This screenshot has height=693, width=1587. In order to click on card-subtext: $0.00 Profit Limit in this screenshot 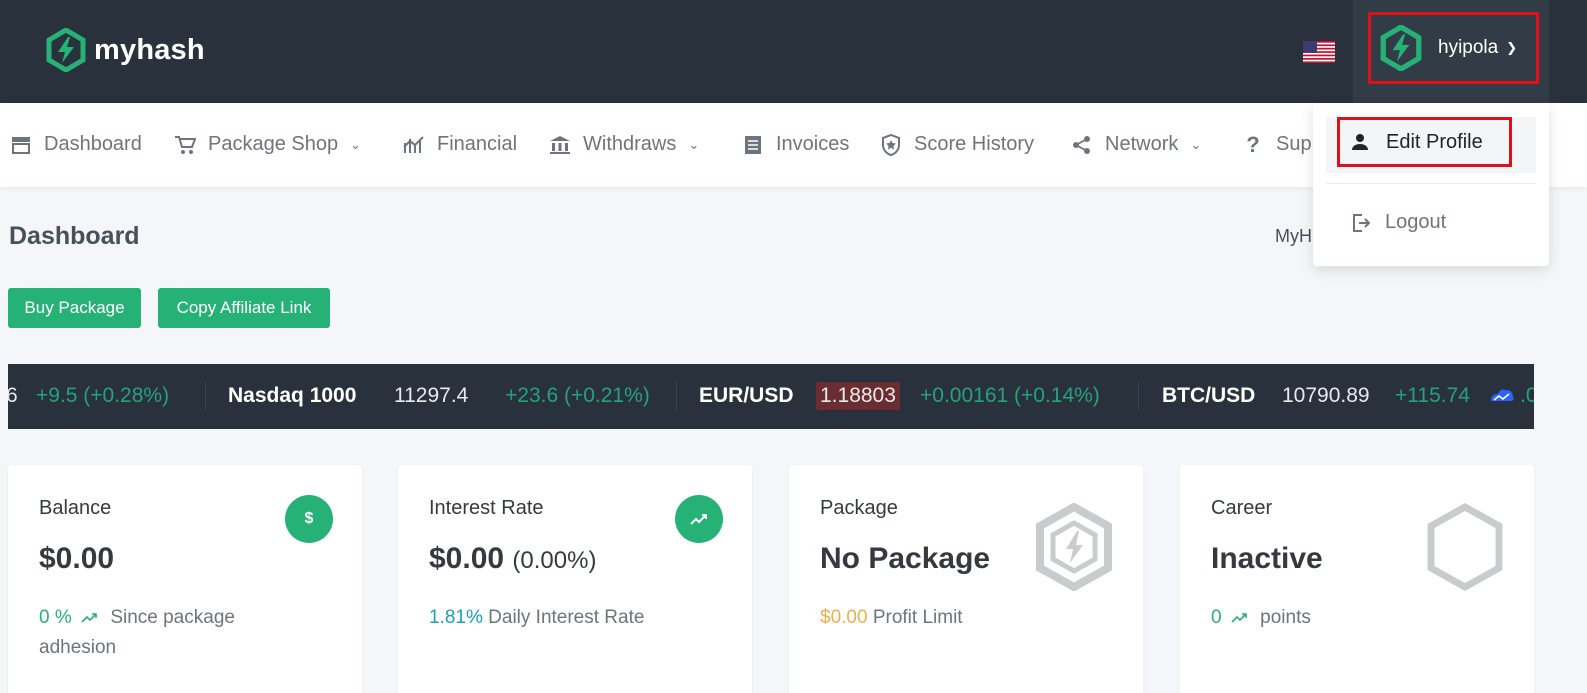, I will do `click(891, 617)`.